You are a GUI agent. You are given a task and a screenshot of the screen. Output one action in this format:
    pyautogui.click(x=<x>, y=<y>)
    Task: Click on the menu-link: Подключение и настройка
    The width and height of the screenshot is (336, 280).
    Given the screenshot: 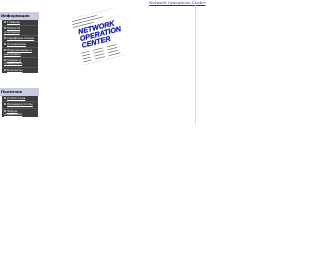 What is the action you would take?
    pyautogui.click(x=18, y=52)
    